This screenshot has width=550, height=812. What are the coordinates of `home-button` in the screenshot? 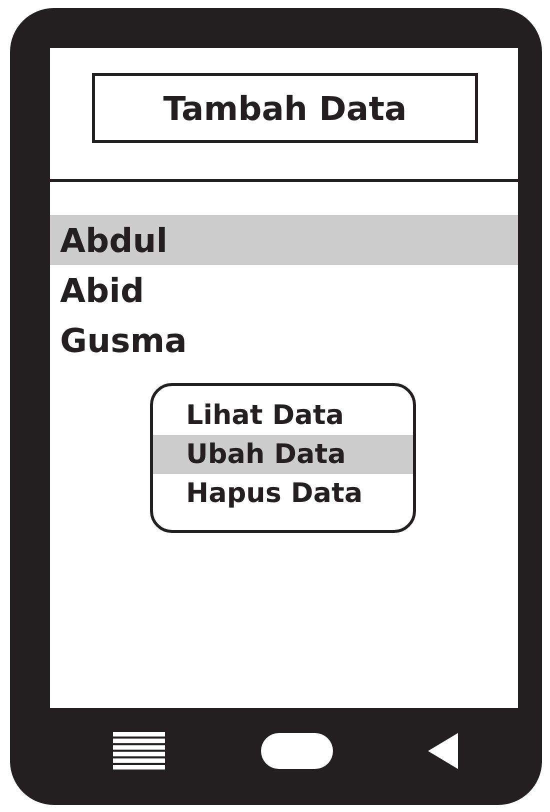 It's located at (296, 750).